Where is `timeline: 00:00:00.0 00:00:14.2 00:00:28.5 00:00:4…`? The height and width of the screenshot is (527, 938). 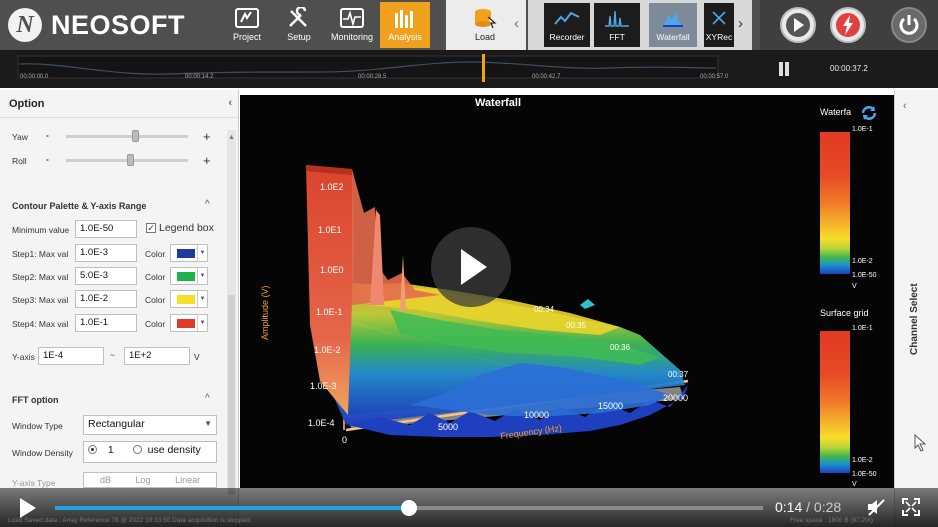 timeline: 00:00:00.0 00:00:14.2 00:00:28.5 00:00:4… is located at coordinates (469, 69).